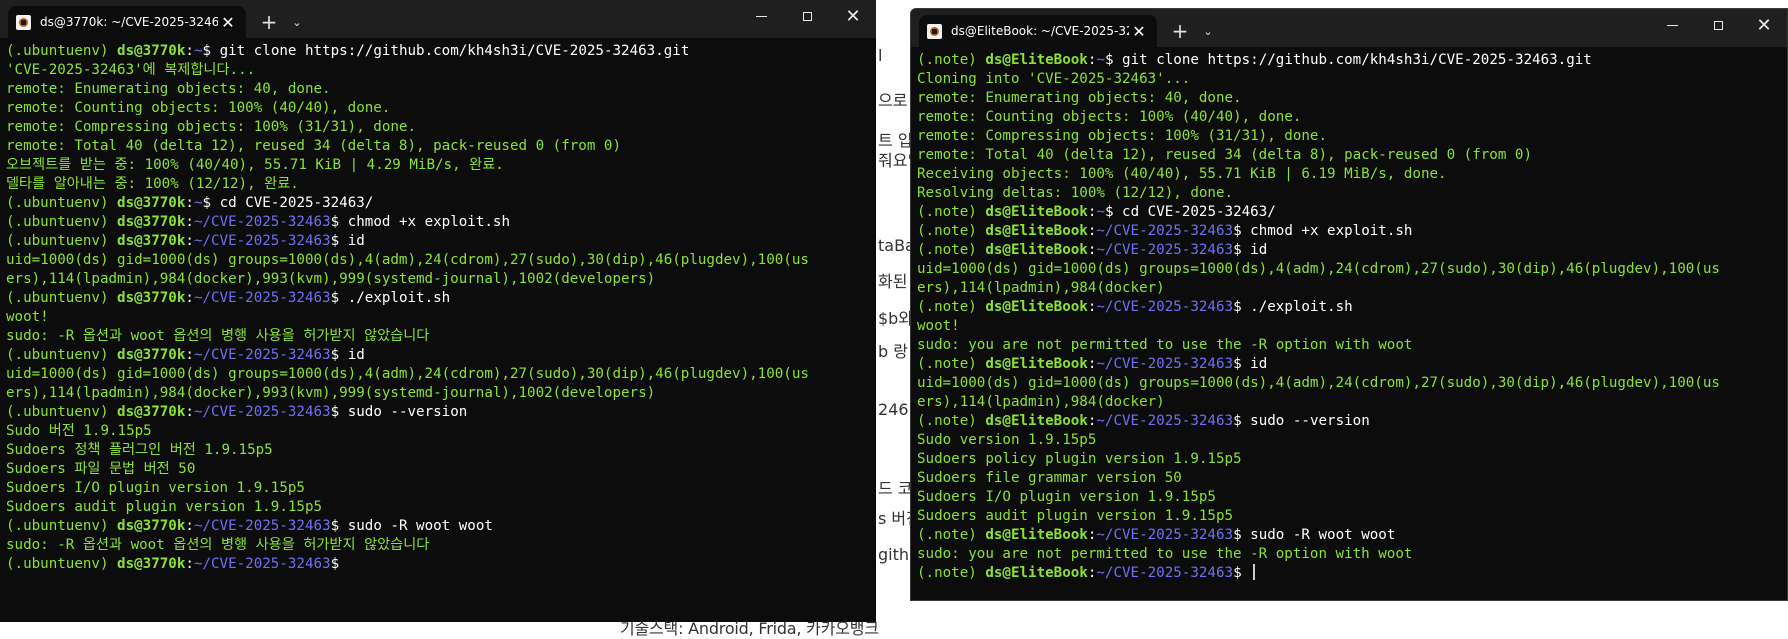 The width and height of the screenshot is (1788, 639). Describe the element at coordinates (152, 184) in the screenshot. I see `output-text: 델타를 알아내는 중: 100% (12/12), 완료.` at that location.